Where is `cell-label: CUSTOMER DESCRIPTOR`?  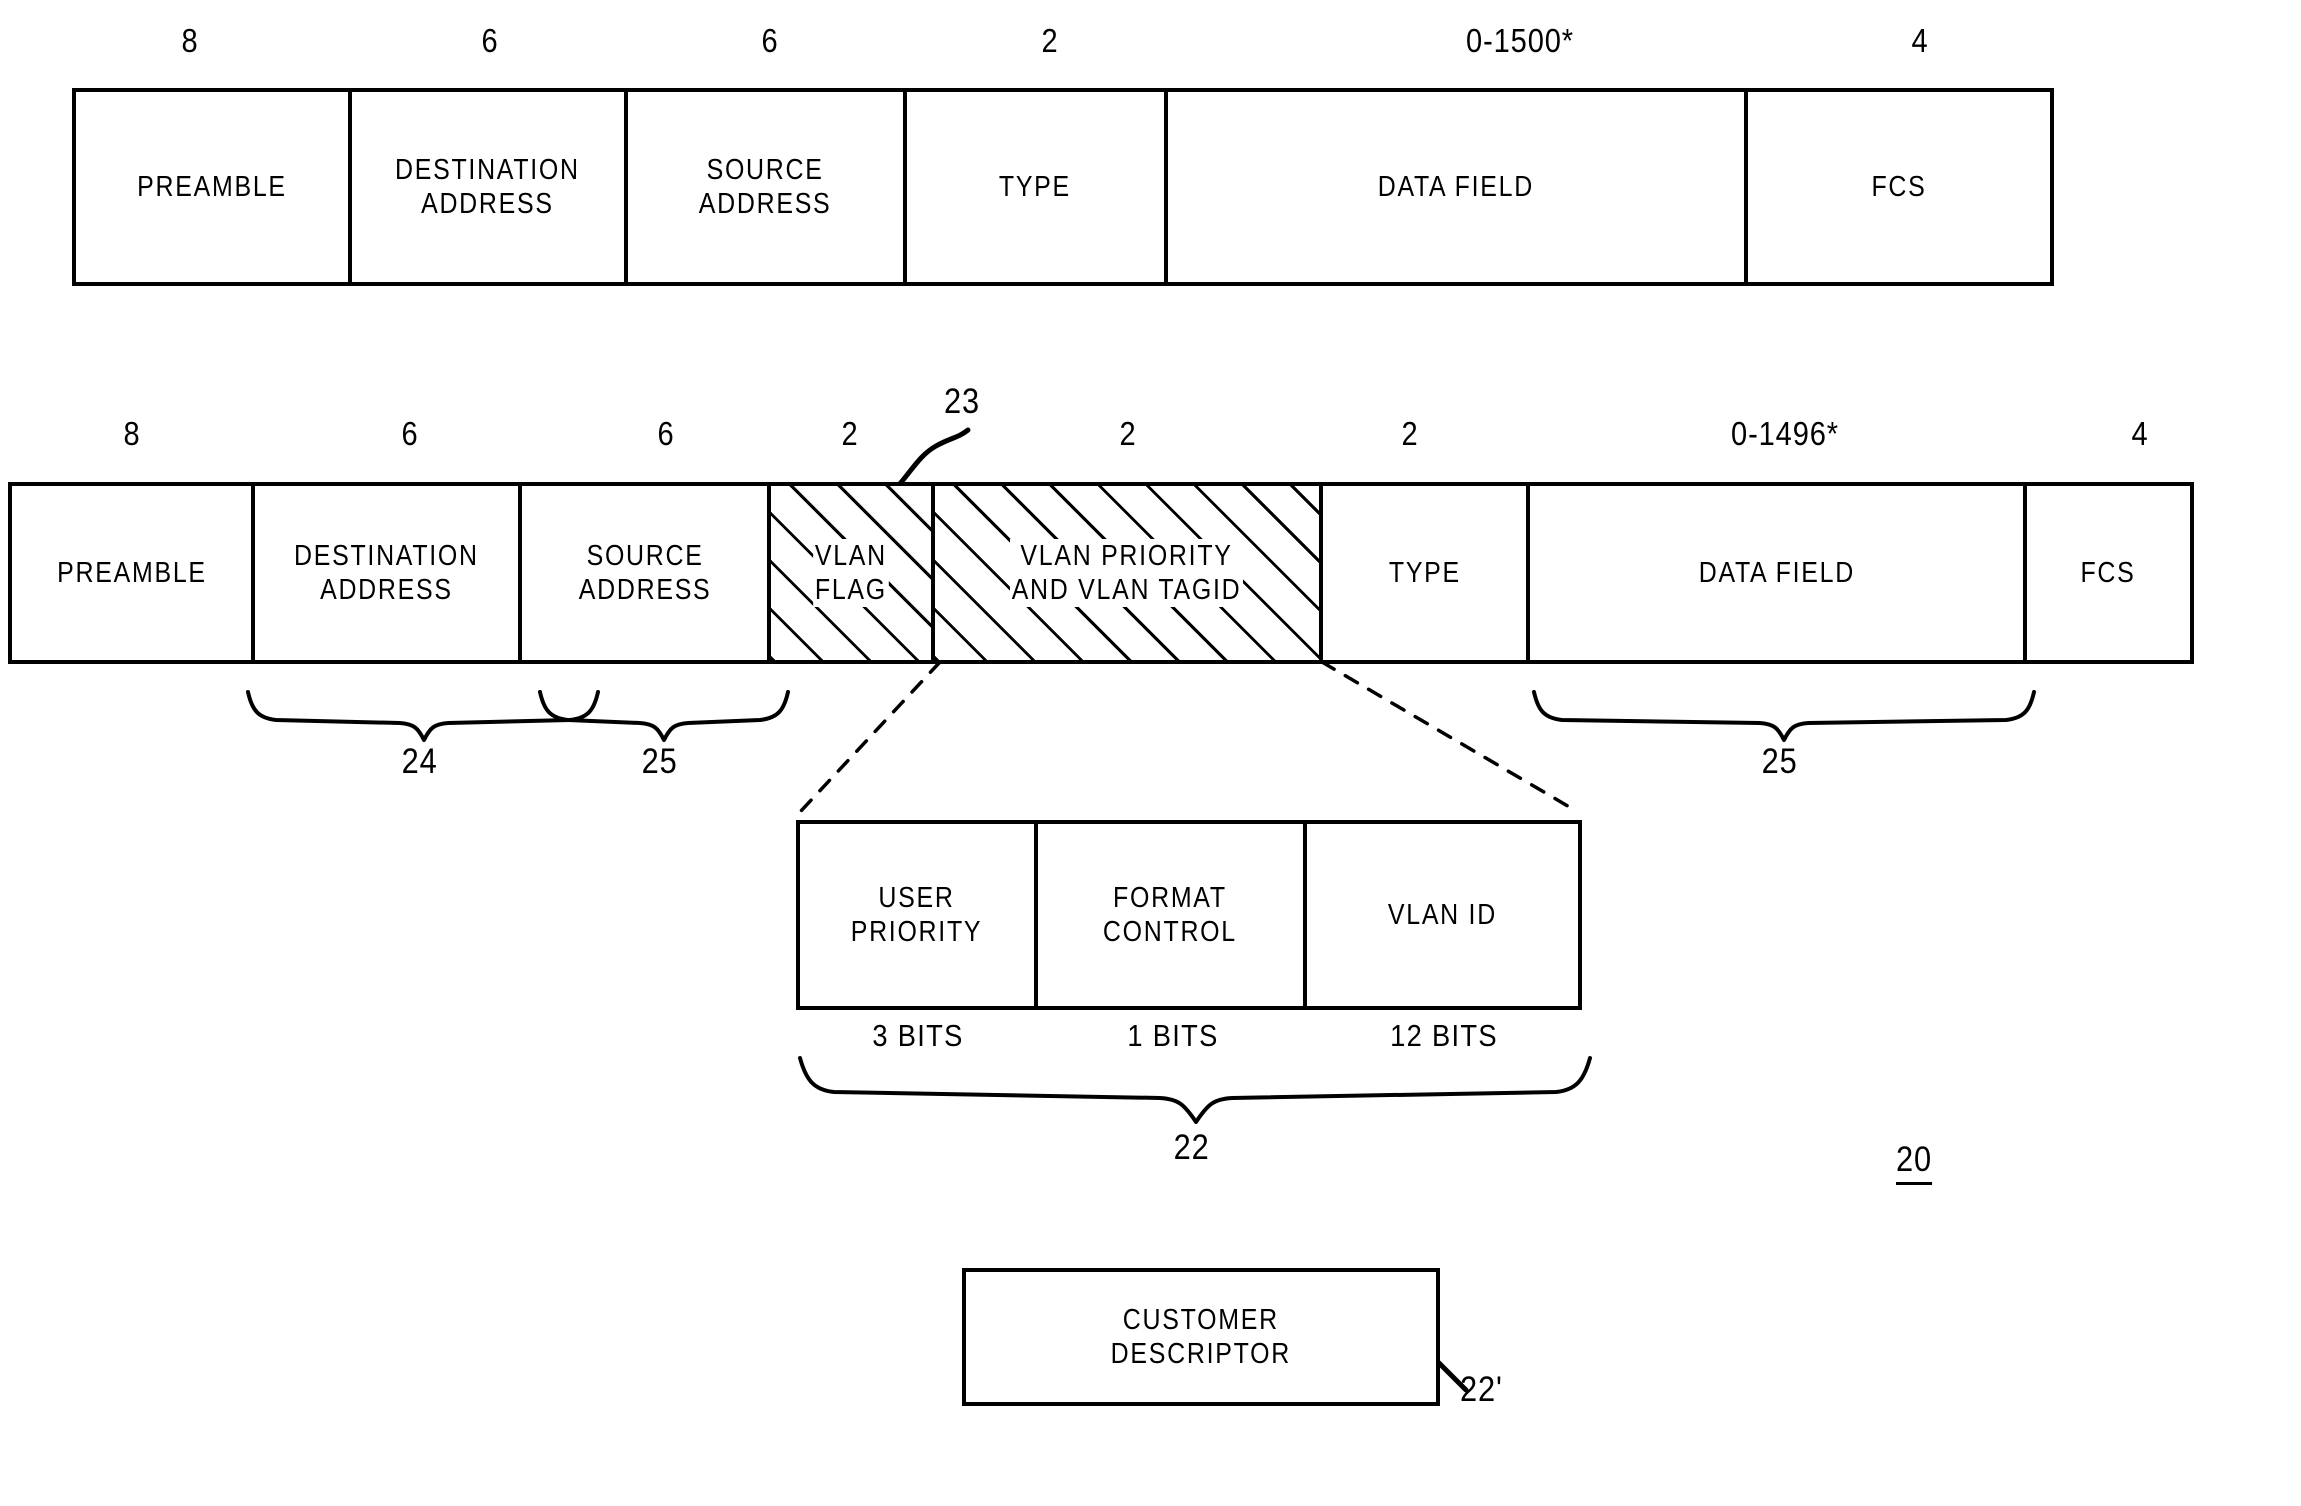
cell-label: CUSTOMER DESCRIPTOR is located at coordinates (1201, 1336).